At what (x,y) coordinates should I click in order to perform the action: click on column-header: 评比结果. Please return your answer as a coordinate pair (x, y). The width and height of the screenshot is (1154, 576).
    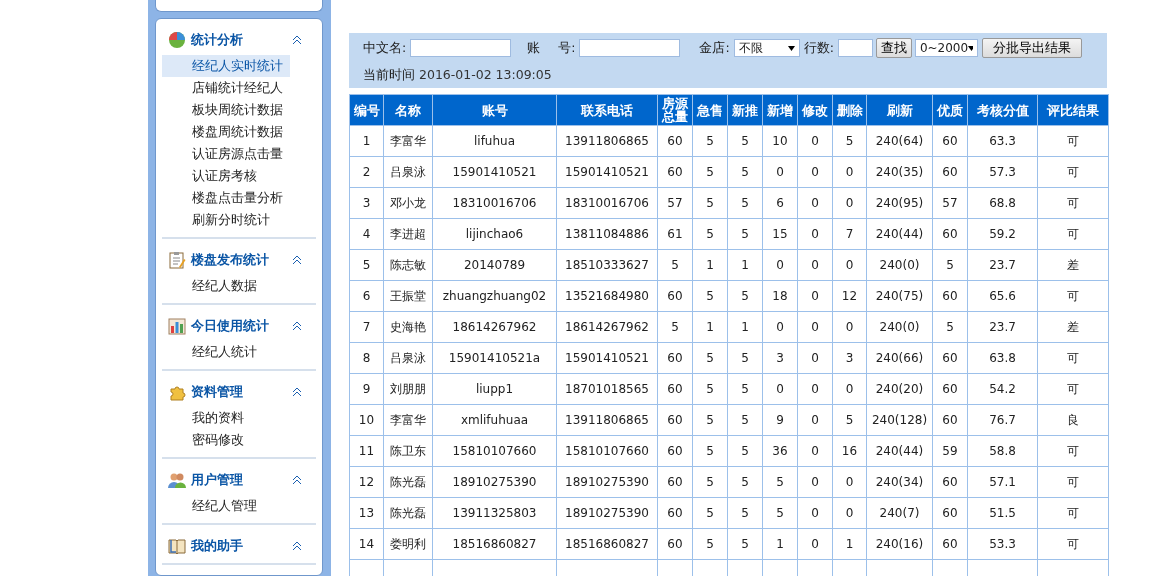
    Looking at the image, I should click on (1073, 110).